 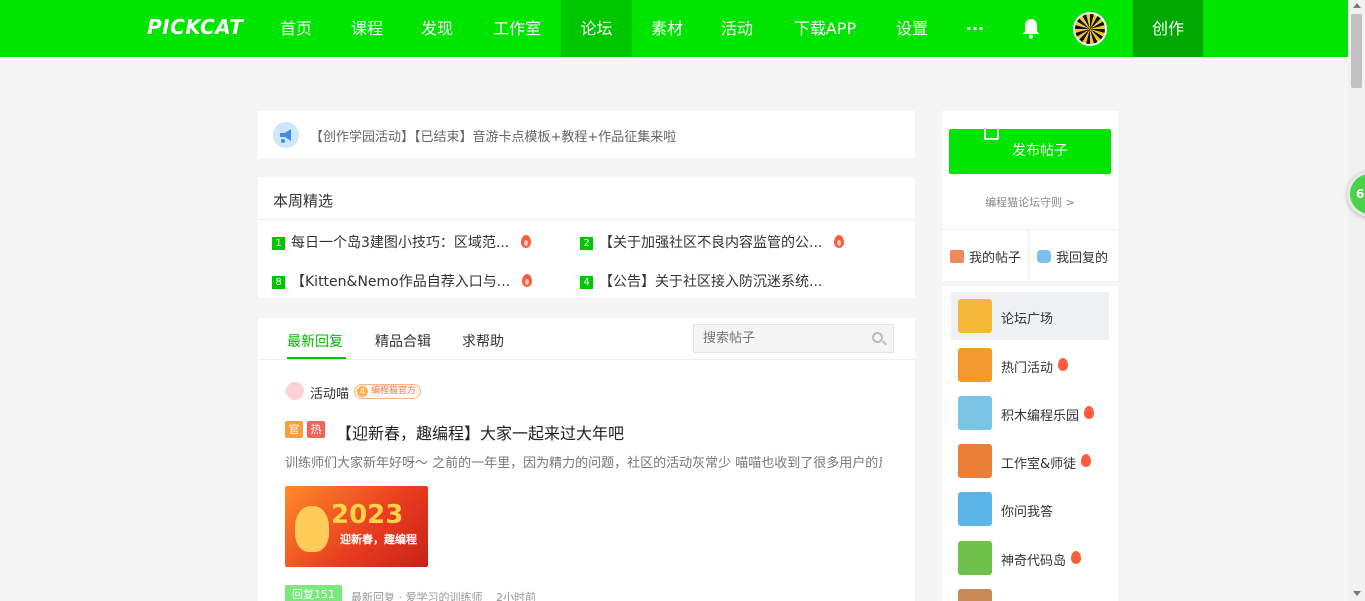 I want to click on nav-item-activities: 活动, so click(x=737, y=28).